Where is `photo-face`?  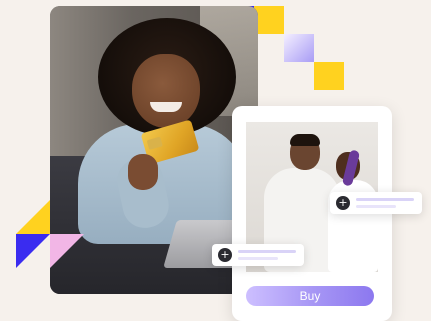
photo-face is located at coordinates (166, 91).